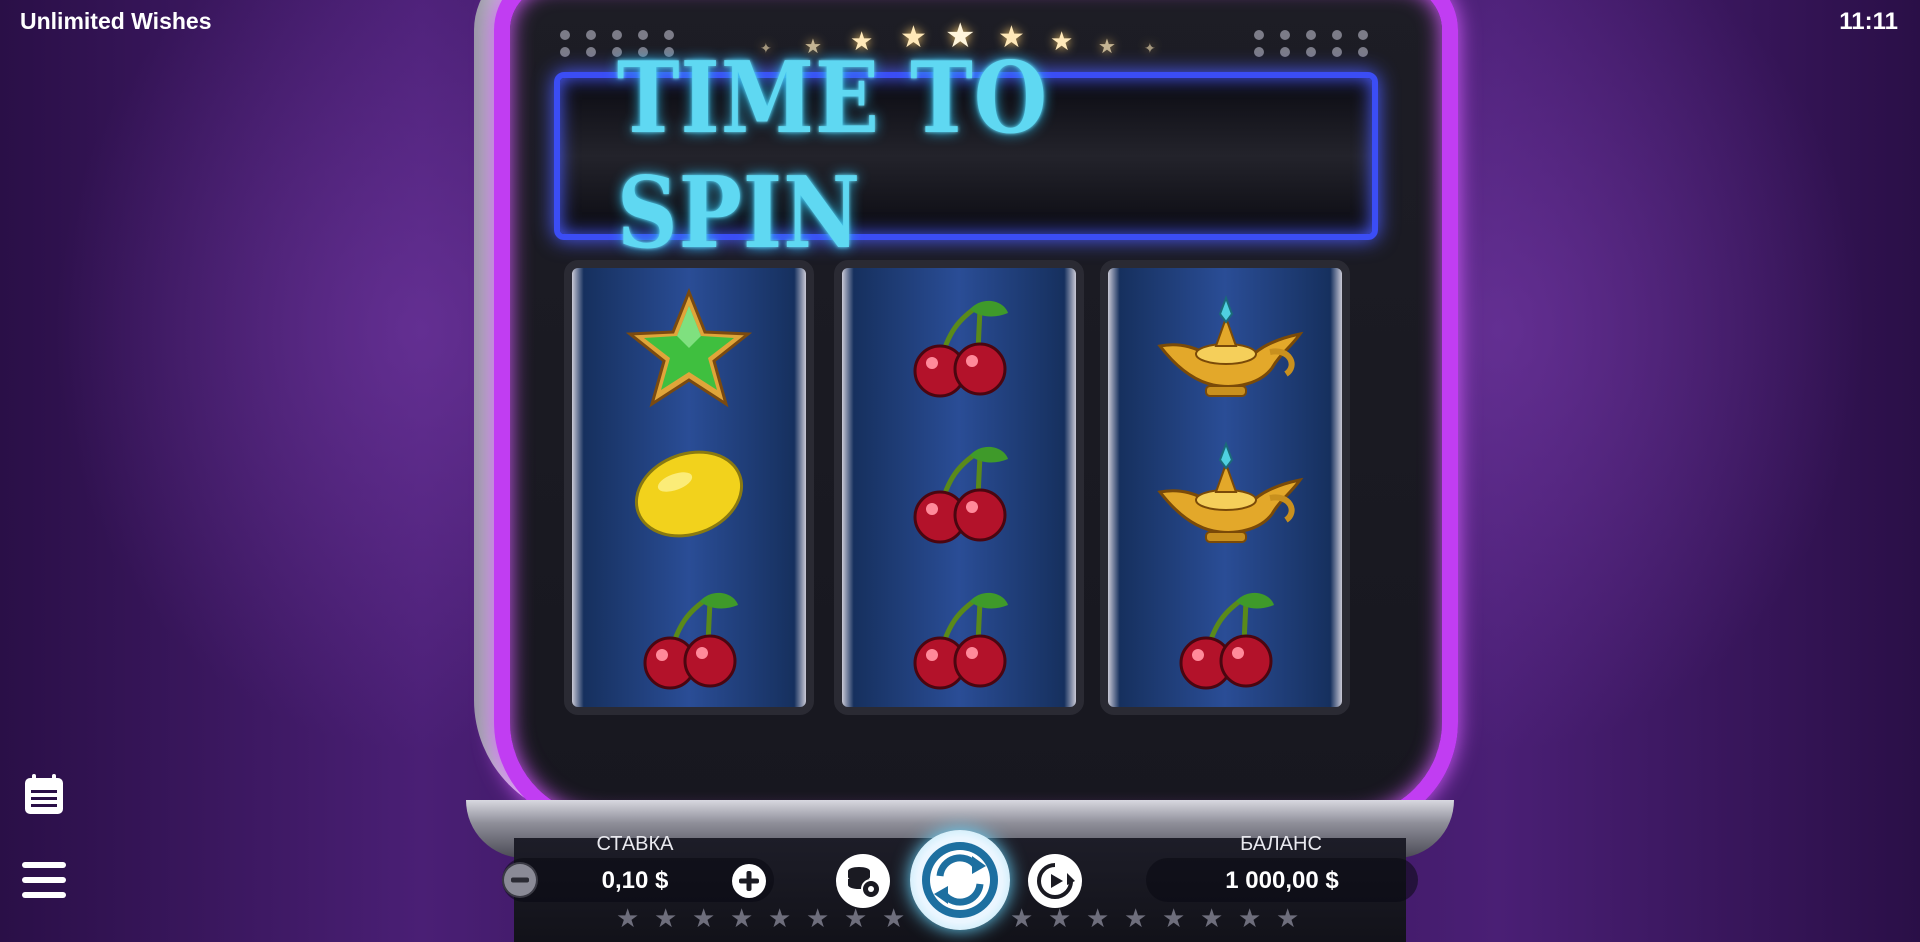 This screenshot has height=942, width=1920. I want to click on history-icon, so click(44, 794).